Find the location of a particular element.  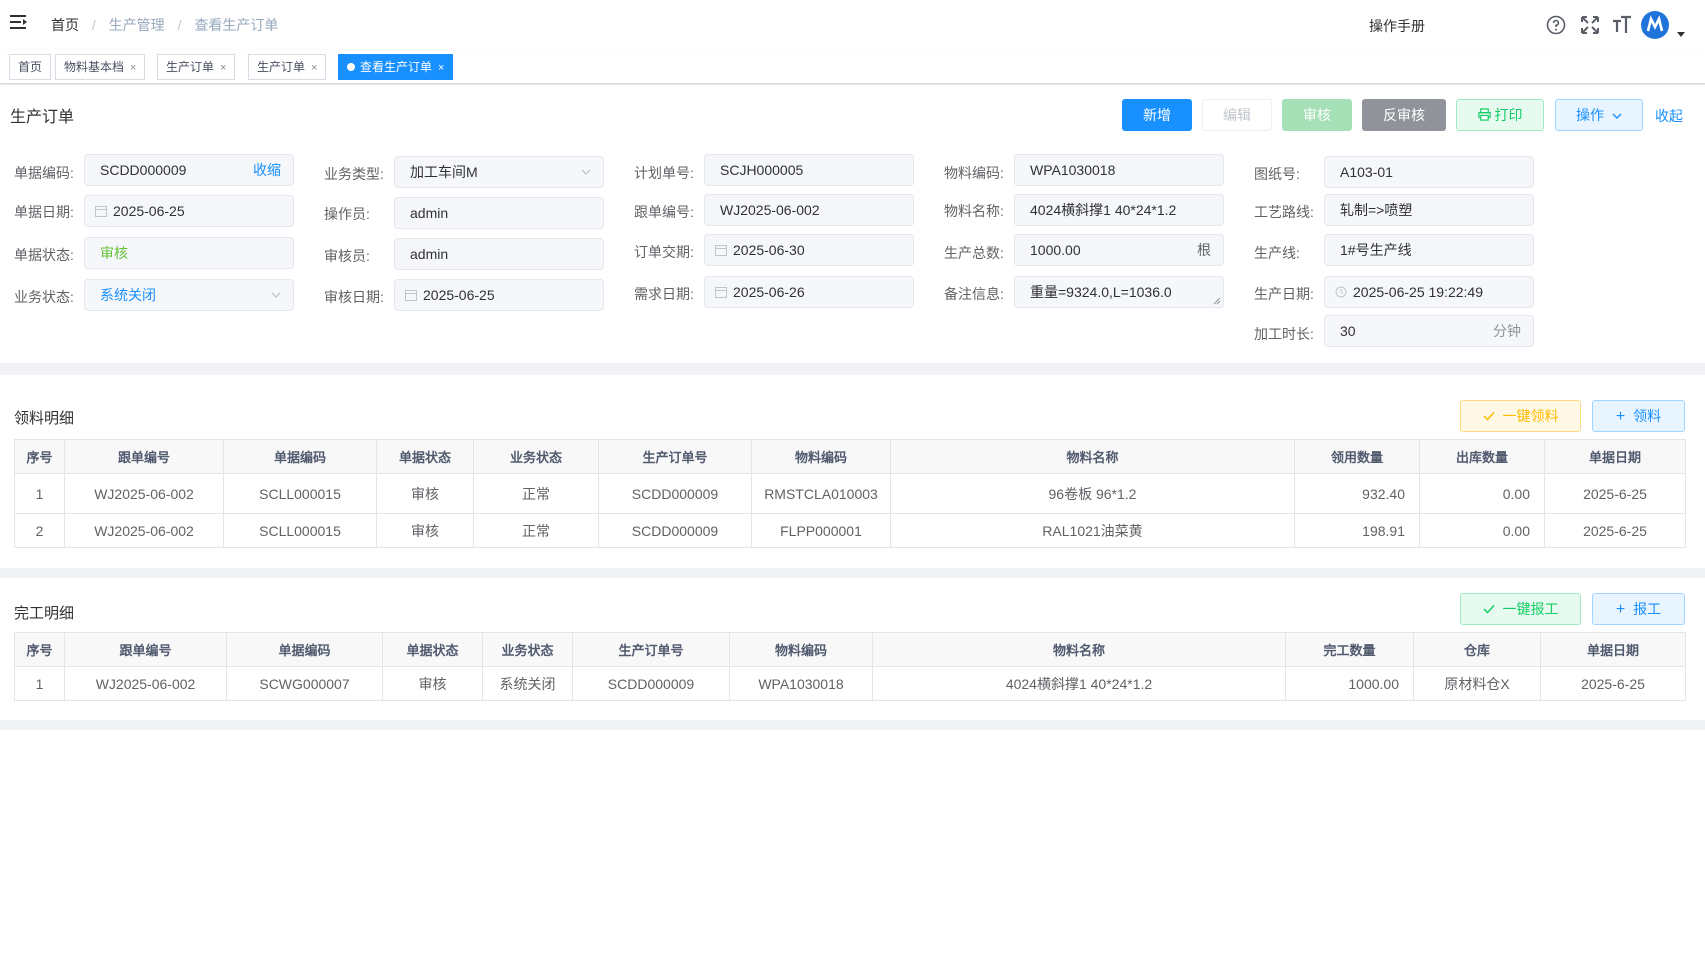

operate-dropdown-button: 操作 is located at coordinates (1599, 115).